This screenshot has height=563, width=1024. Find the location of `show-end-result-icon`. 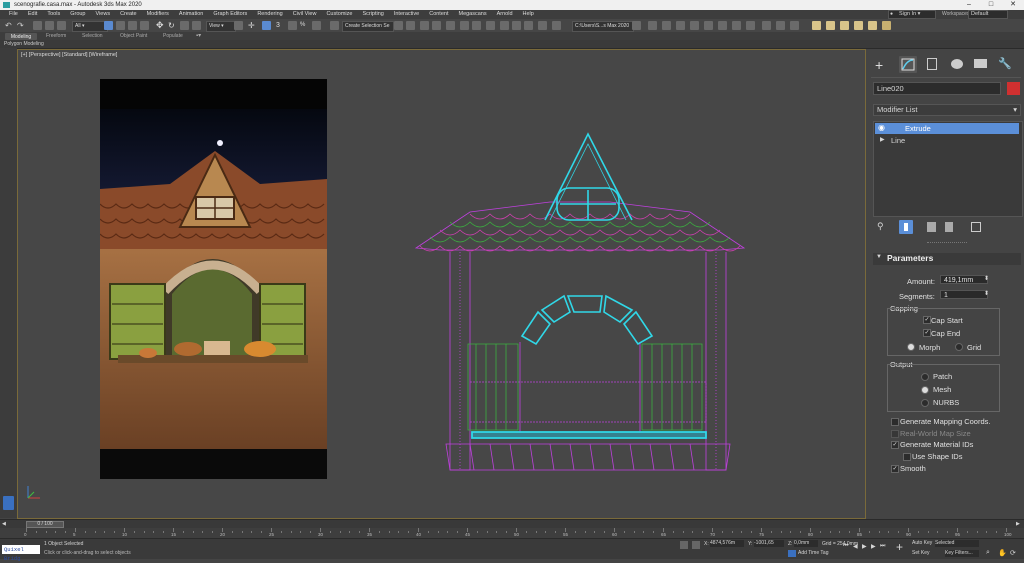

show-end-result-icon is located at coordinates (906, 227).